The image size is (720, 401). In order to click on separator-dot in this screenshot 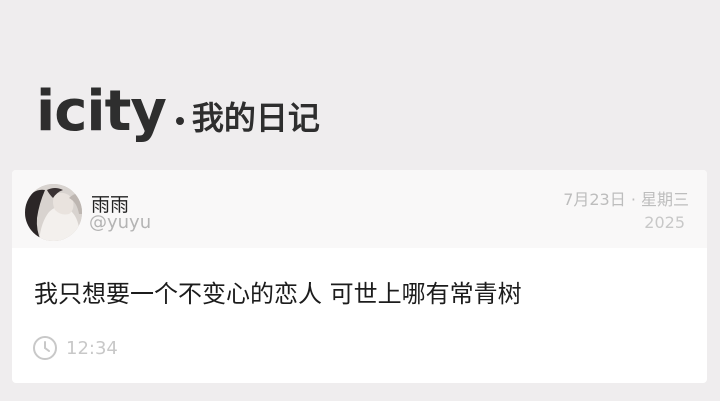, I will do `click(179, 121)`.